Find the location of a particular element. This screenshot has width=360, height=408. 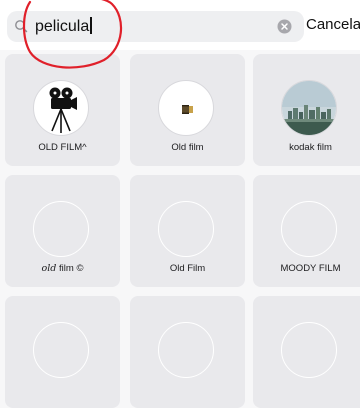

clear-icon is located at coordinates (284, 26).